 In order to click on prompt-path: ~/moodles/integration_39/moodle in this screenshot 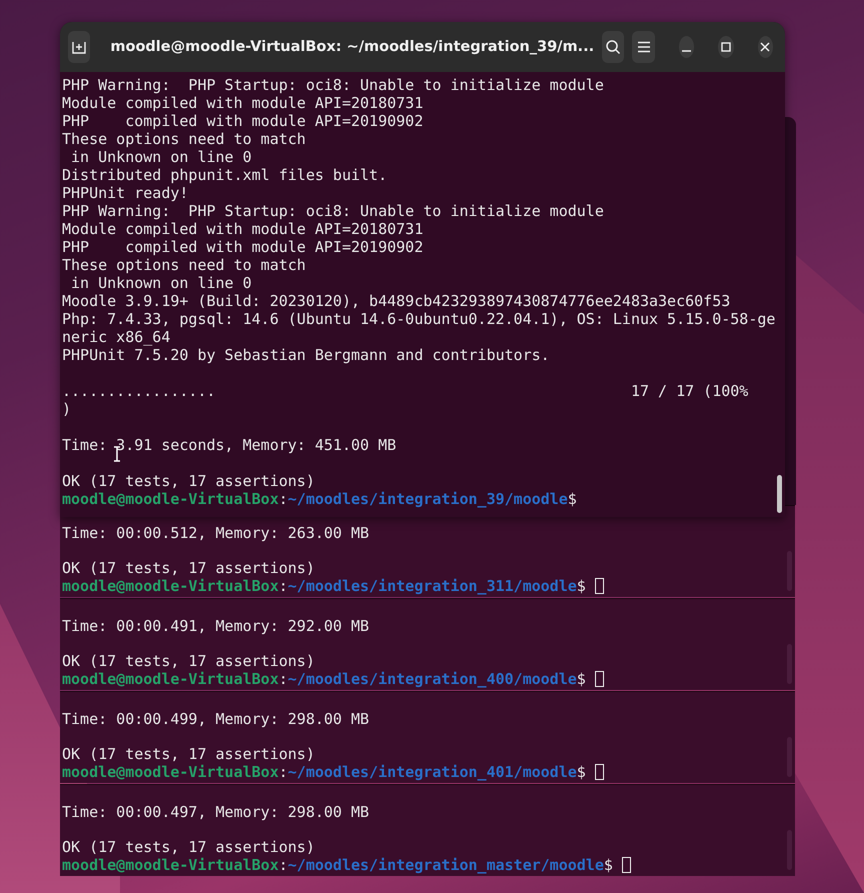, I will do `click(428, 499)`.